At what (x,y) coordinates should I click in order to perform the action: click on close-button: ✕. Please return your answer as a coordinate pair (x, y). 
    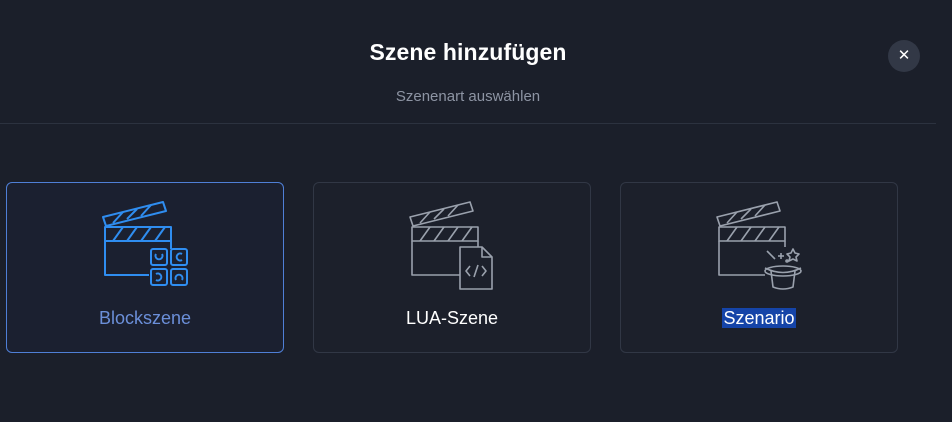
    Looking at the image, I should click on (904, 56).